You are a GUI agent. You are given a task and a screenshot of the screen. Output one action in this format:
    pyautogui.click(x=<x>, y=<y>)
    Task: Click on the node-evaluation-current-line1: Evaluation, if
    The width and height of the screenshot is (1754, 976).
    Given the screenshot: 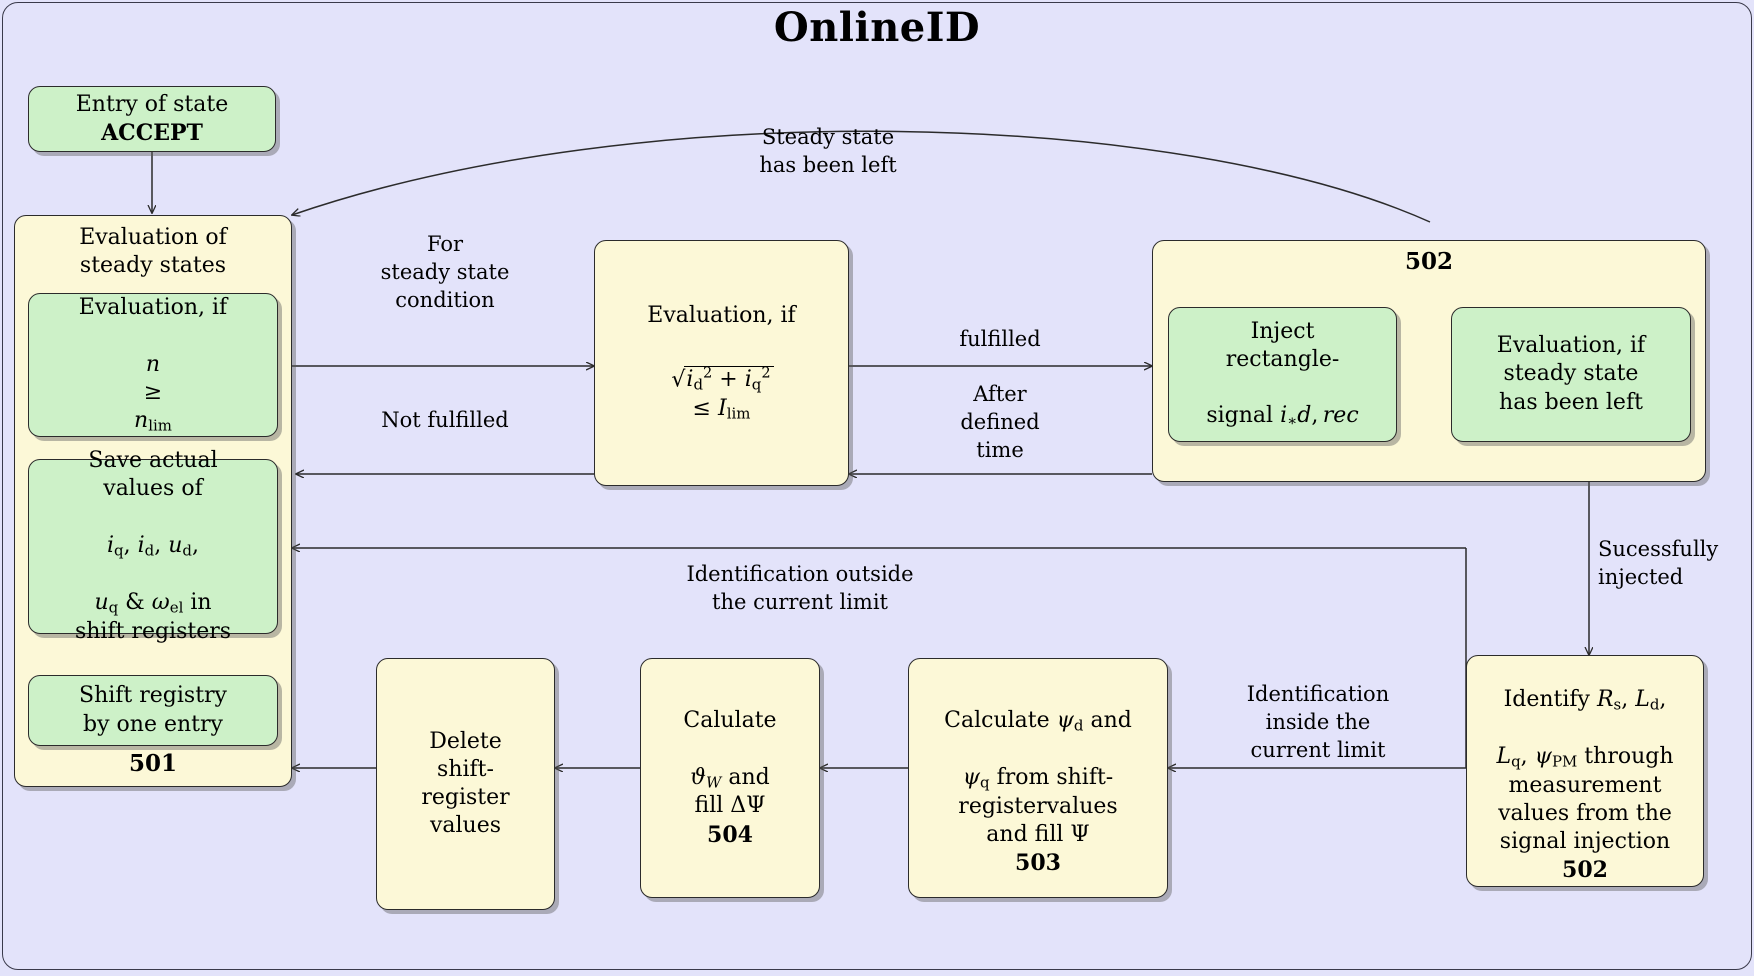 What is the action you would take?
    pyautogui.click(x=721, y=316)
    